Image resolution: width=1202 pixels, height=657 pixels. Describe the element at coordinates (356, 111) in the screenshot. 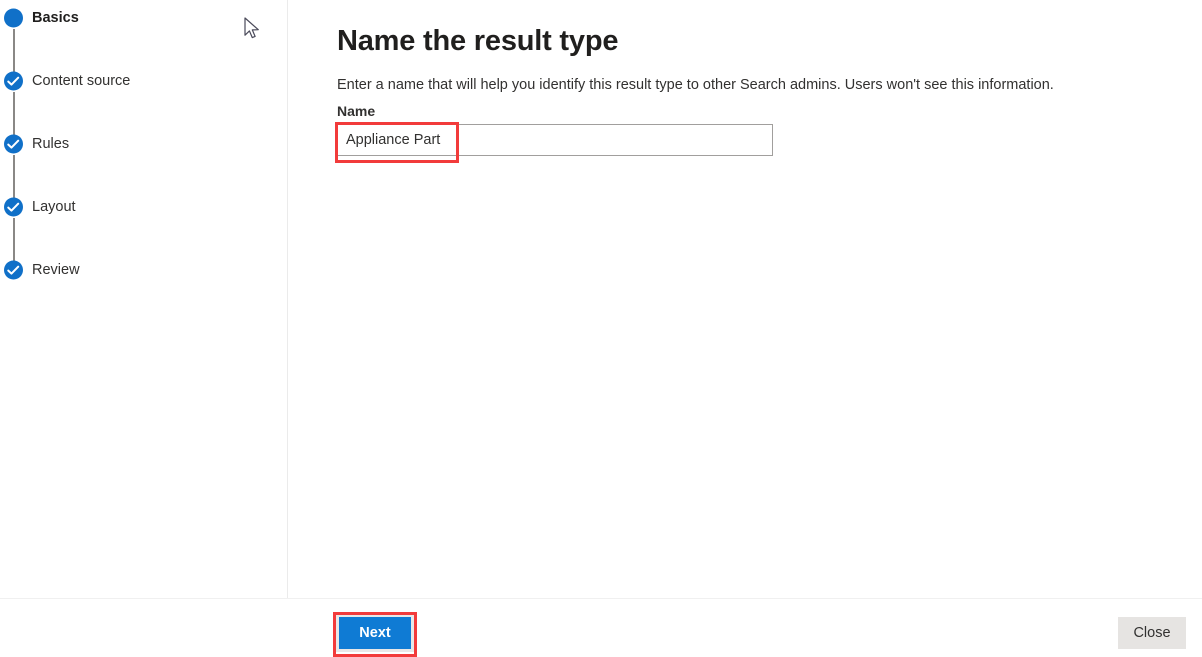

I see `name-field-label: Name` at that location.